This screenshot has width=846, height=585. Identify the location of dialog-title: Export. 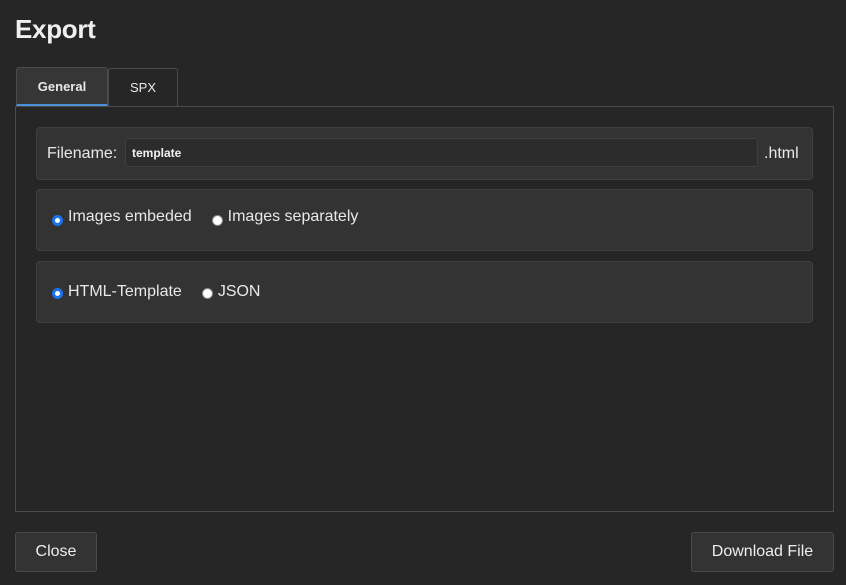
(55, 29).